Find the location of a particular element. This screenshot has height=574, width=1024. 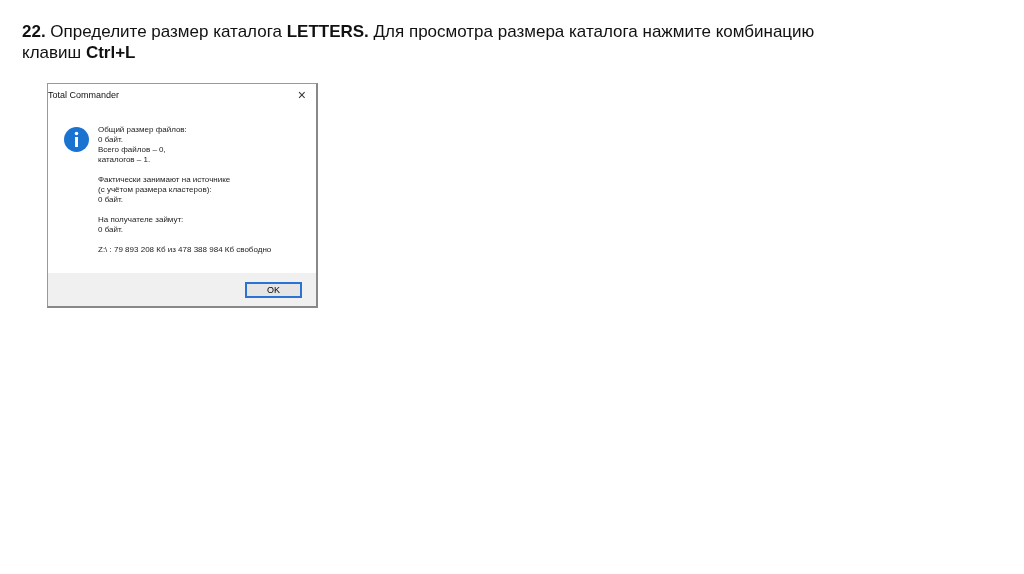

message-line: каталогов – 1. is located at coordinates (125, 160).